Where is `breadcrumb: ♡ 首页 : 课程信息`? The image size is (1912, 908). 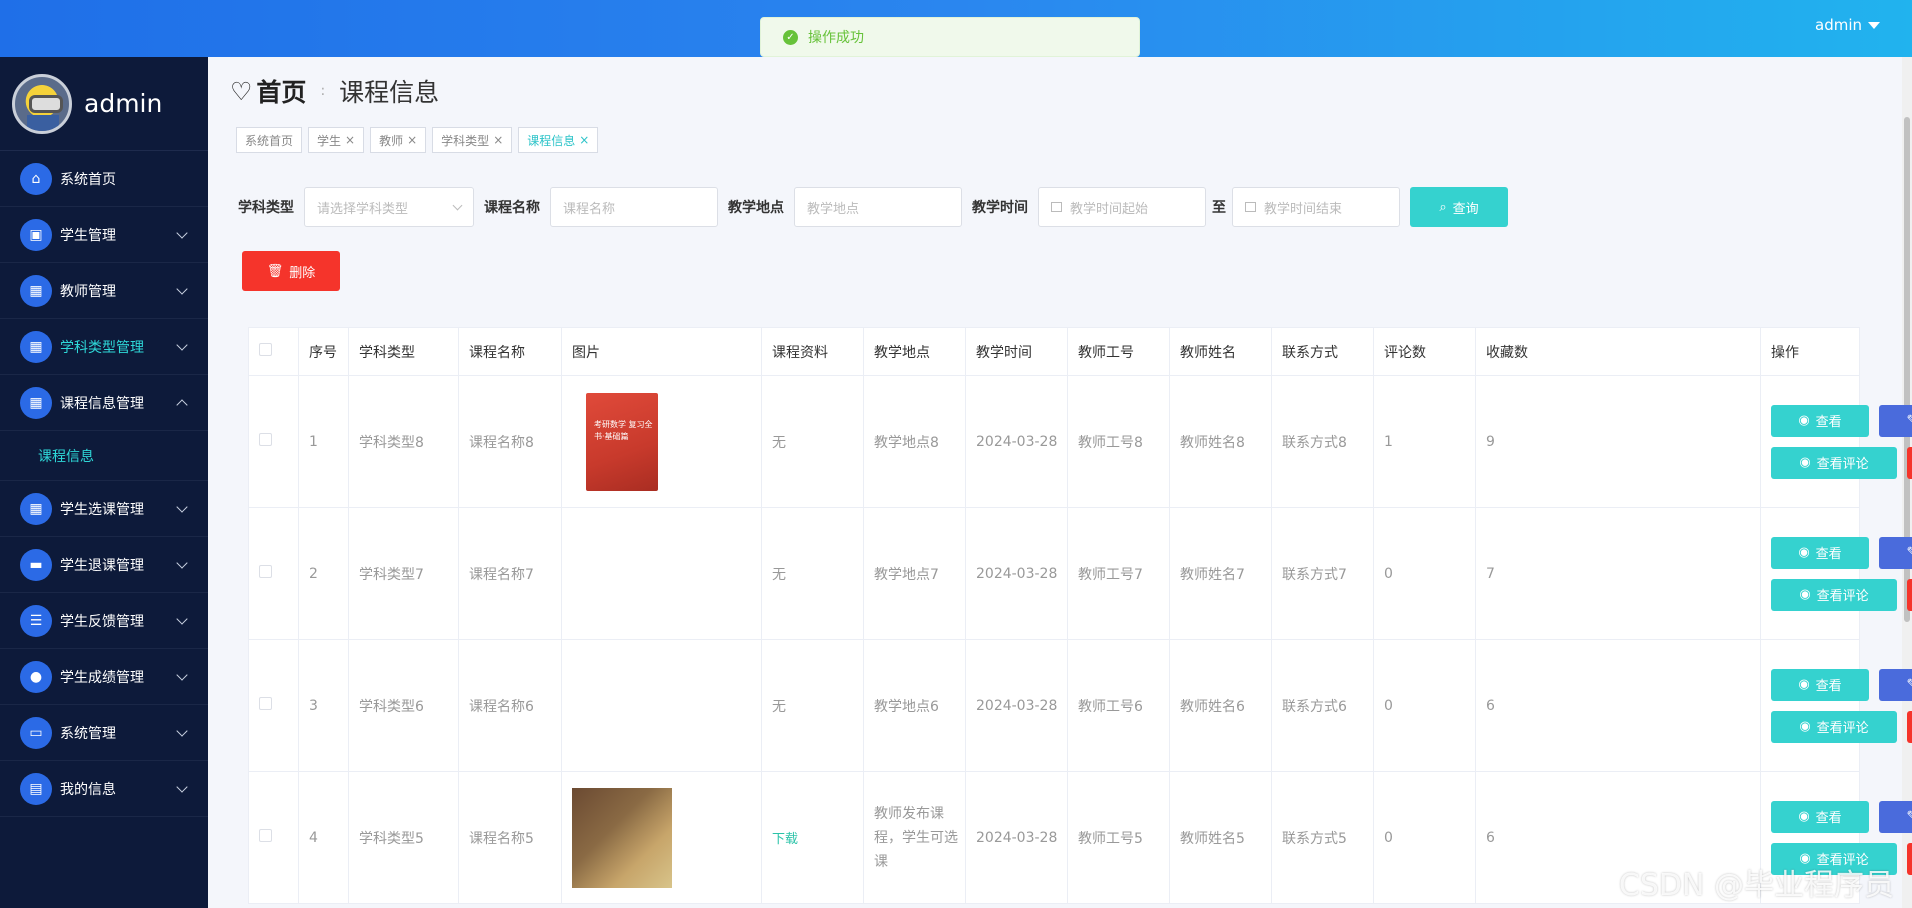 breadcrumb: ♡ 首页 : 课程信息 is located at coordinates (334, 91).